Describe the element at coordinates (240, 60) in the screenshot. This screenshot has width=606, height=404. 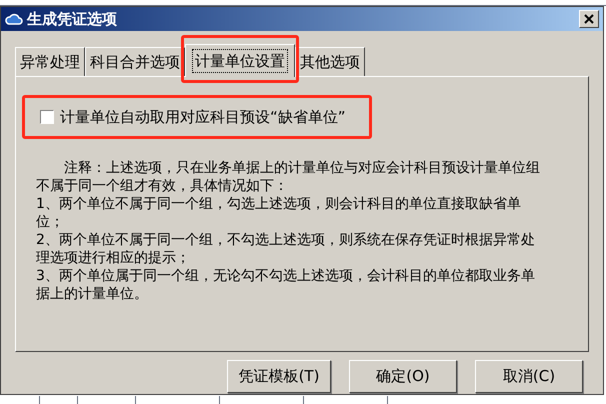
I see `tab: 计量单位设置` at that location.